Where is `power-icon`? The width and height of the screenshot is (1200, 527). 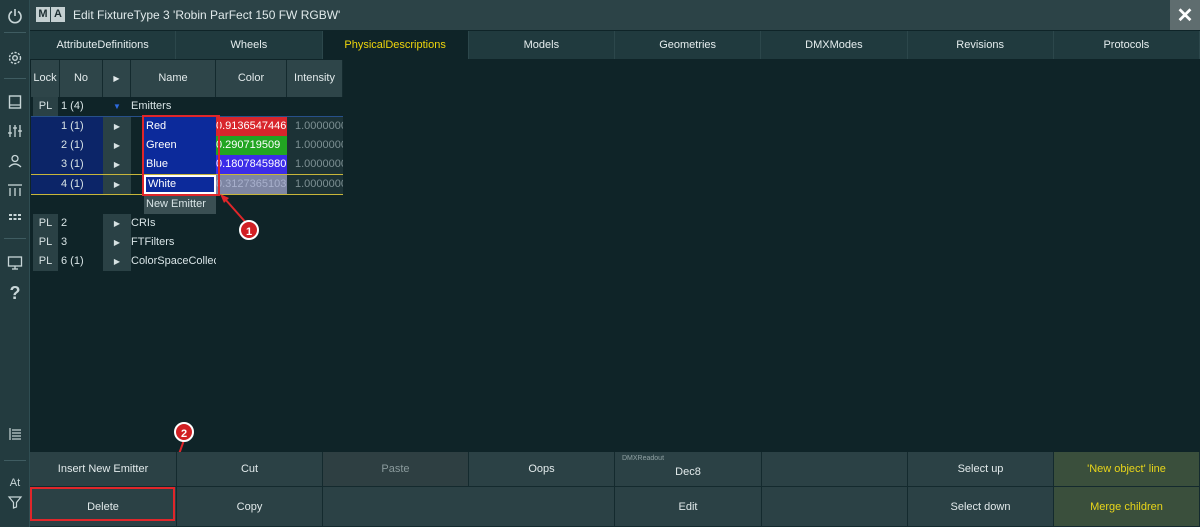
power-icon is located at coordinates (15, 16).